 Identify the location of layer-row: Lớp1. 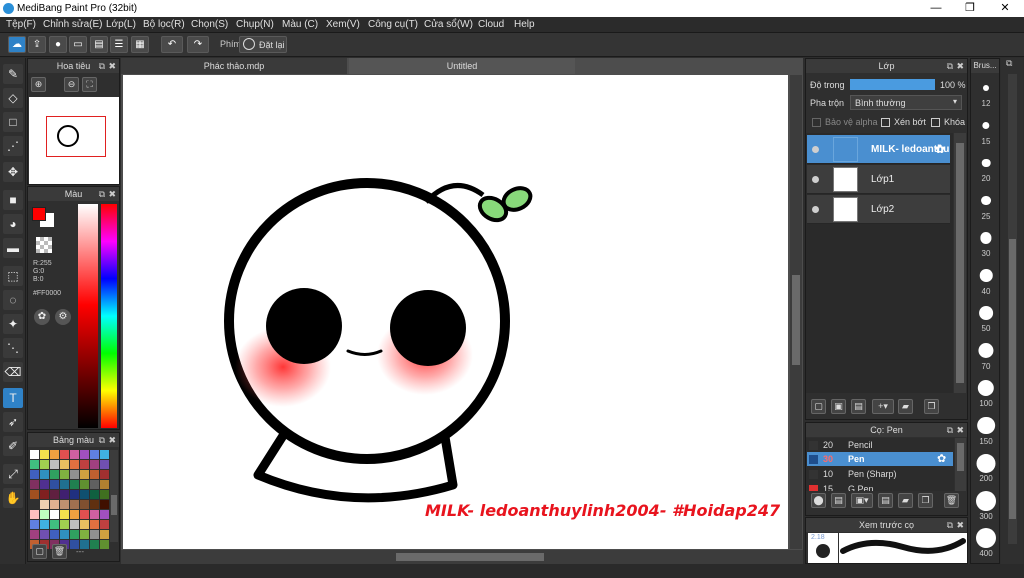
(878, 179).